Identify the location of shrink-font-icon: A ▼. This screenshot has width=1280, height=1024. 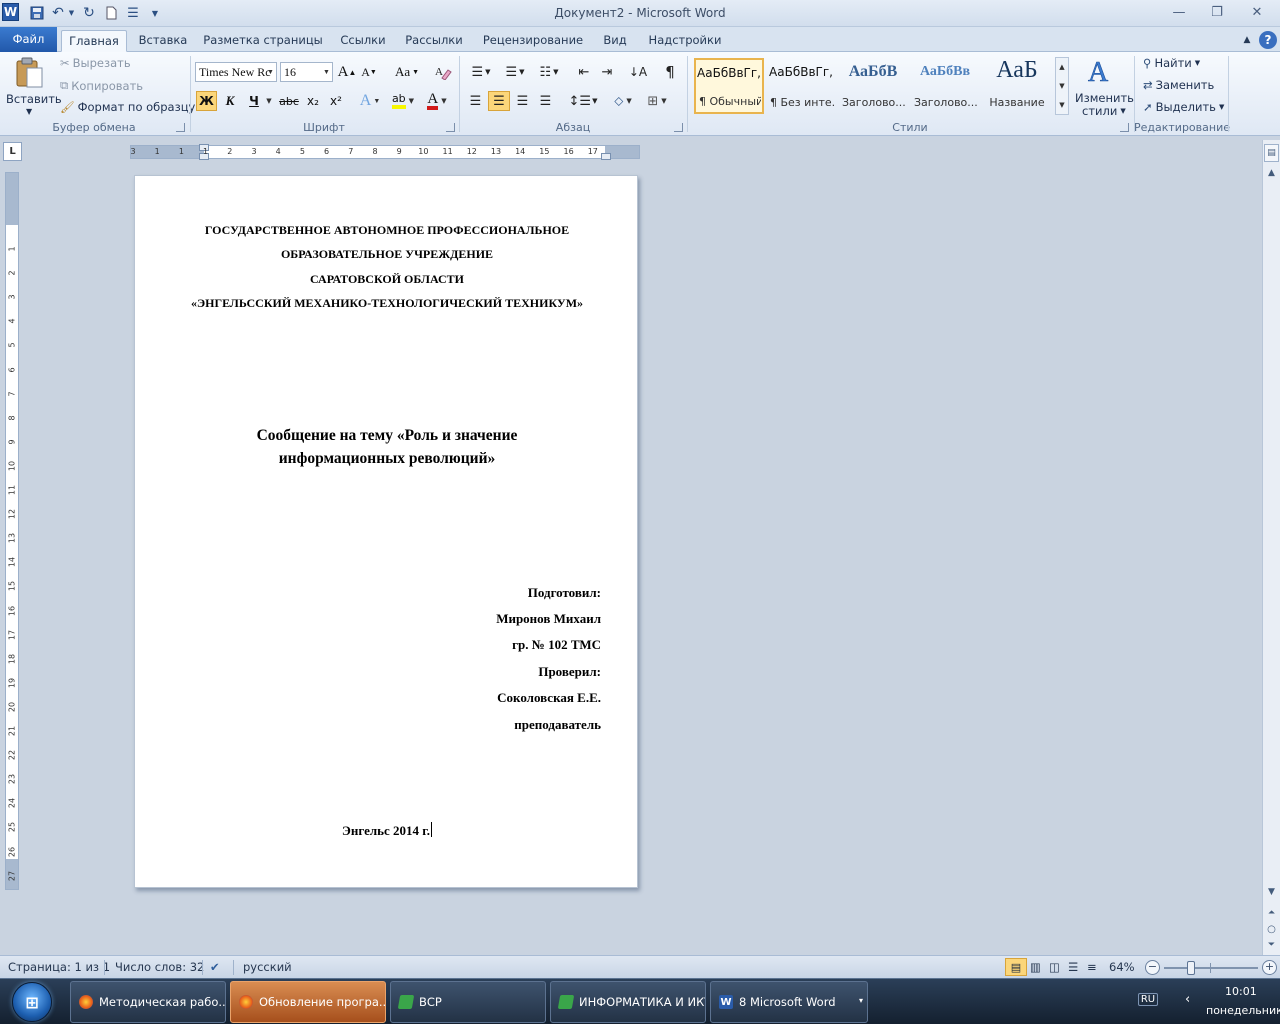
(369, 72).